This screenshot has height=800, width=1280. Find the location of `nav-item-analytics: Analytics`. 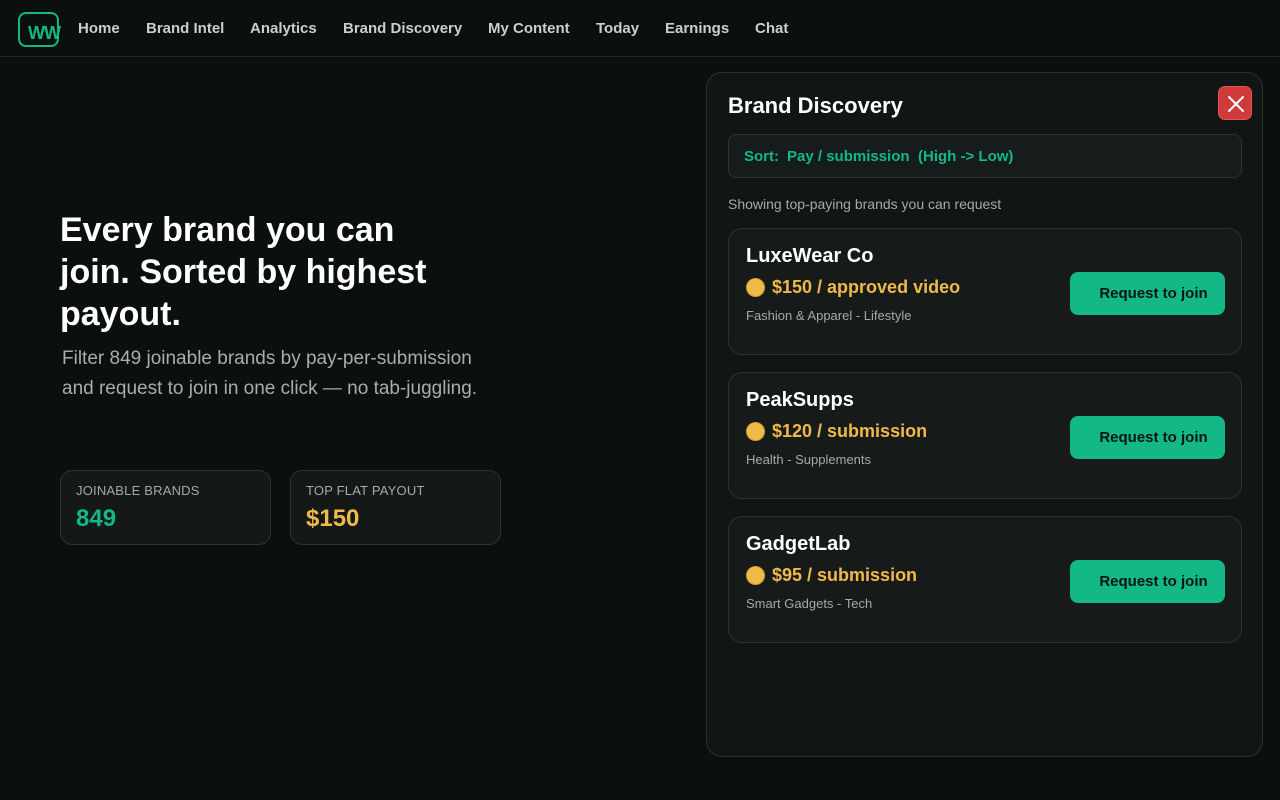

nav-item-analytics: Analytics is located at coordinates (283, 28).